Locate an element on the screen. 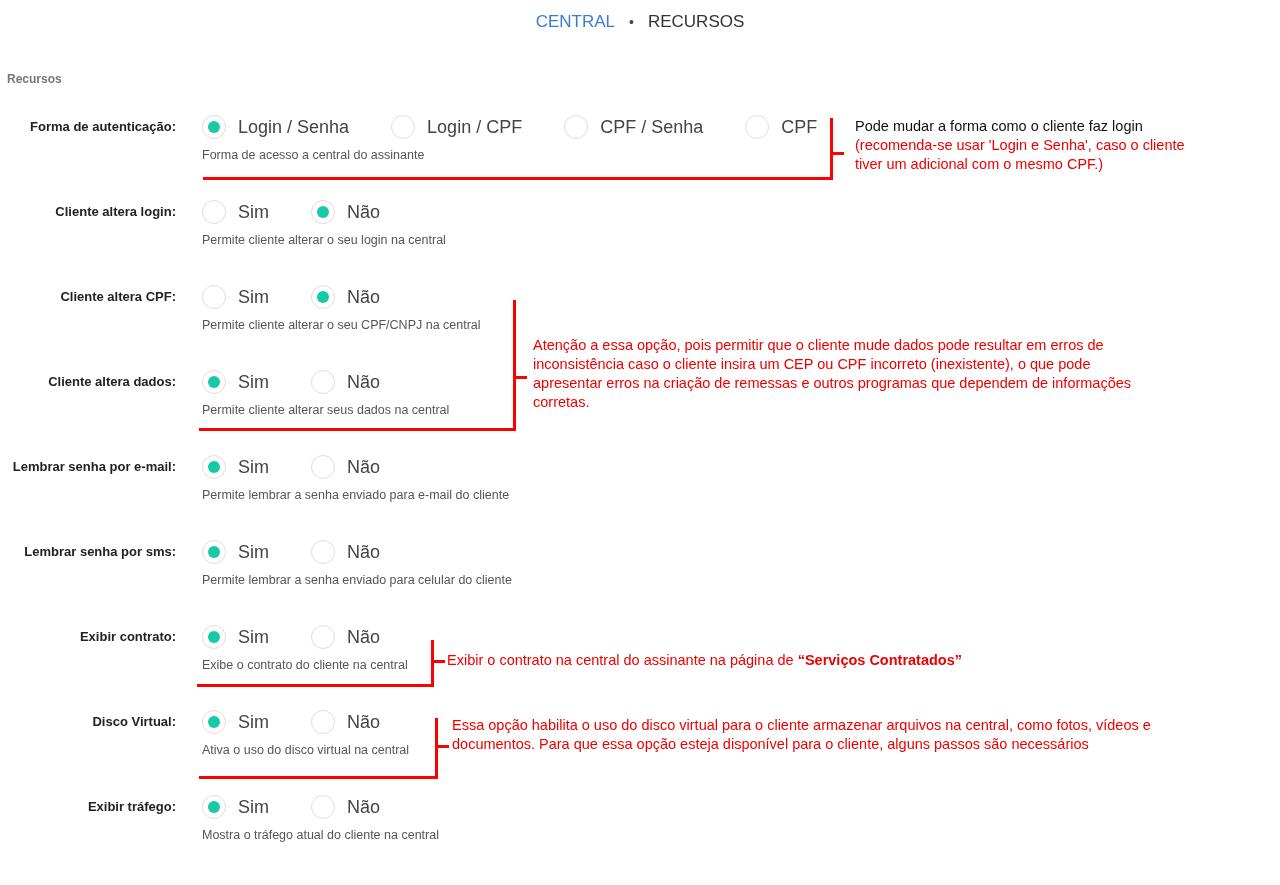 The height and width of the screenshot is (885, 1280). radio-option: CPF is located at coordinates (781, 127).